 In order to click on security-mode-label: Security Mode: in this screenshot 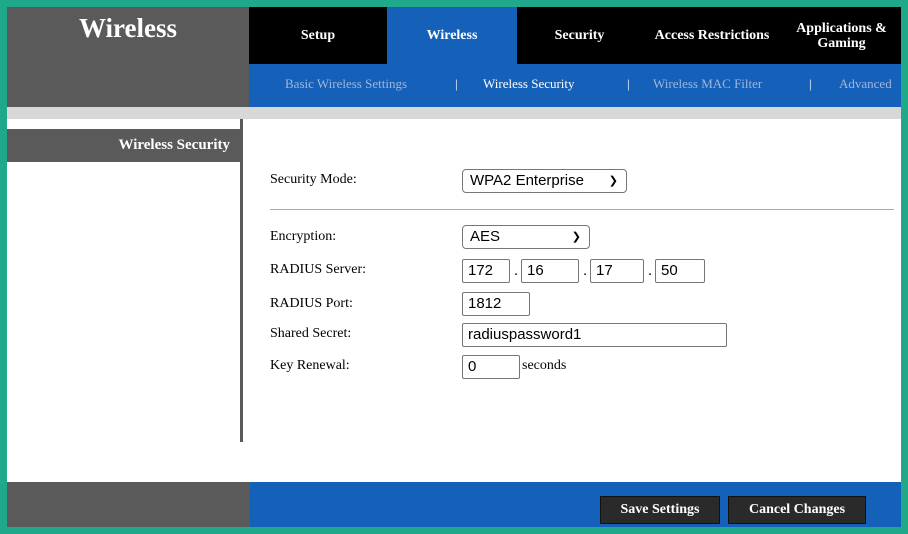, I will do `click(313, 179)`.